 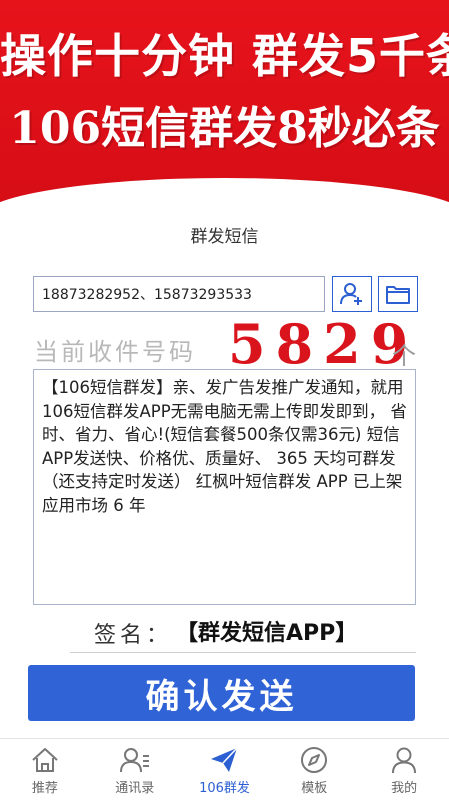 What do you see at coordinates (225, 759) in the screenshot?
I see `send-icon` at bounding box center [225, 759].